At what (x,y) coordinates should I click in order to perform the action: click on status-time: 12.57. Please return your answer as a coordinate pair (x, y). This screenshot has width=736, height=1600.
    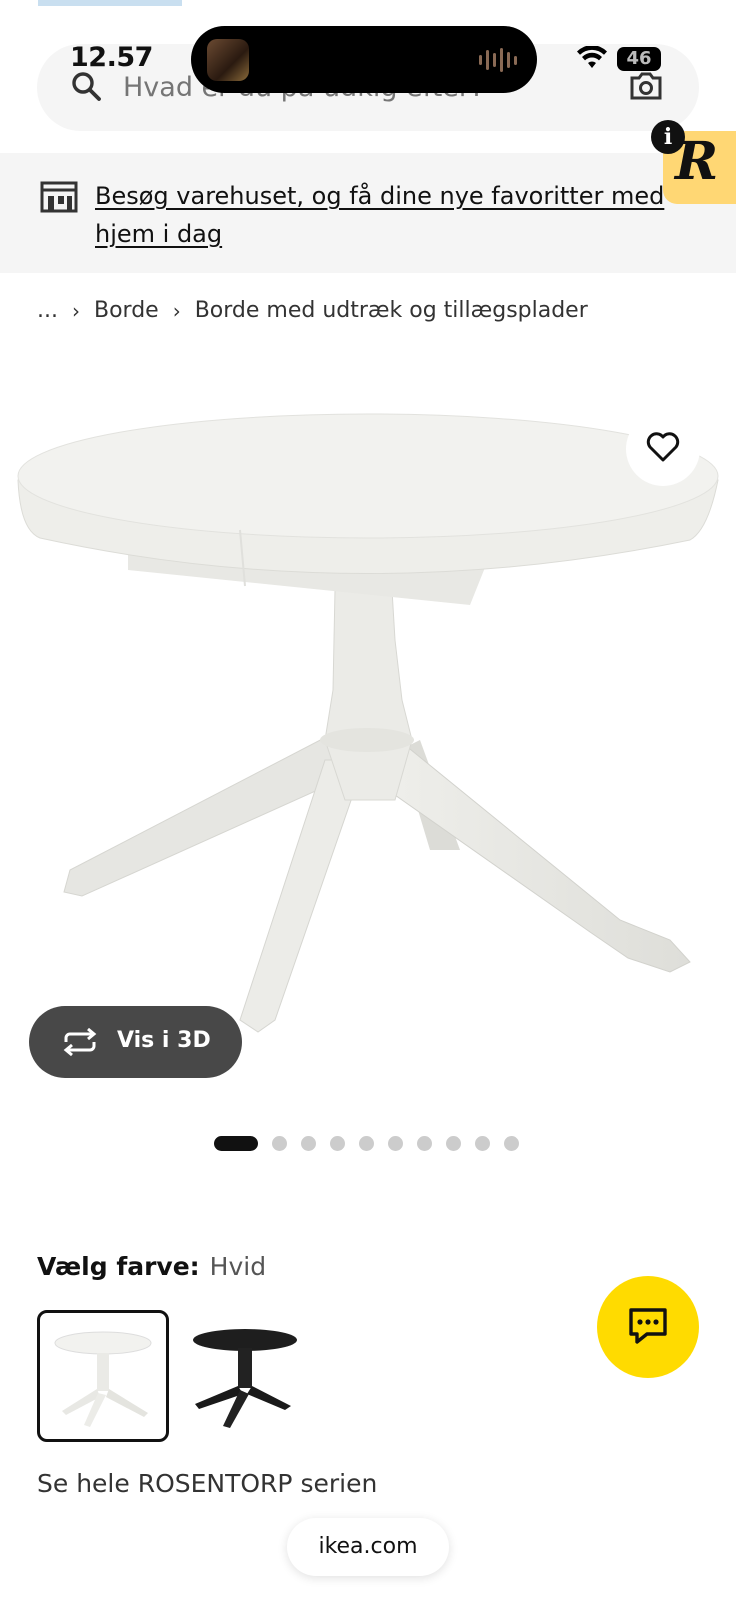
    Looking at the image, I should click on (111, 57).